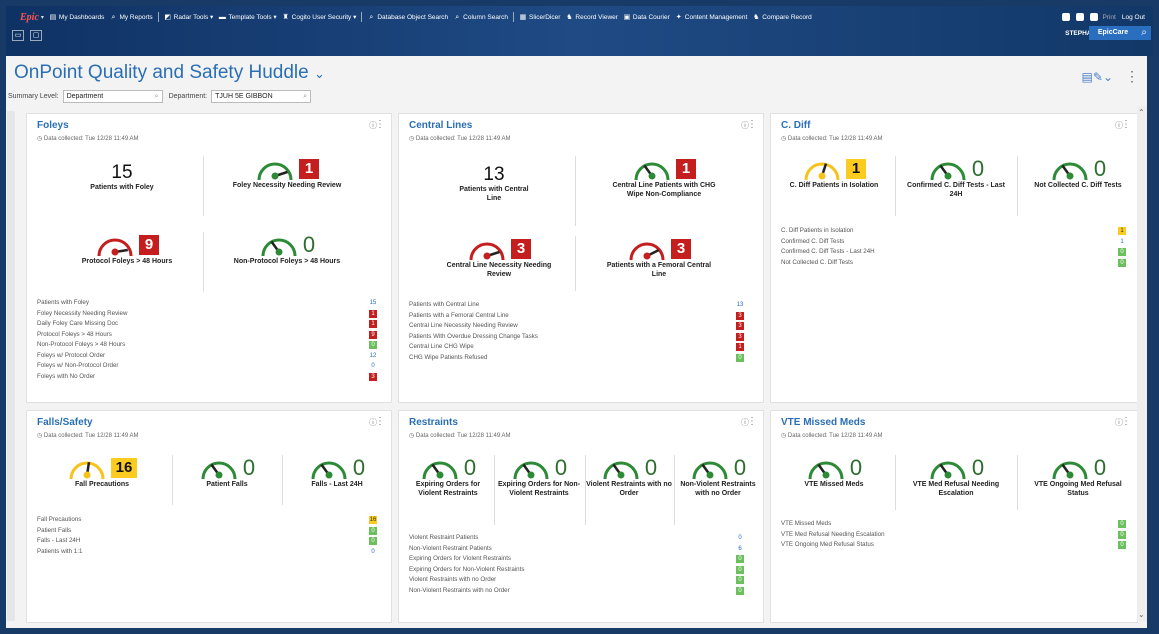  What do you see at coordinates (576, 559) in the screenshot?
I see `metric-row: Expiring Orders for Violent Restraints 0` at bounding box center [576, 559].